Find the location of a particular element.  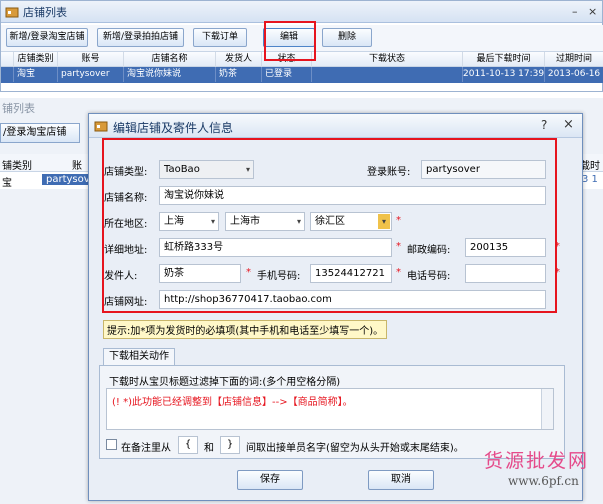

col-sender: 发货人 is located at coordinates (239, 59).